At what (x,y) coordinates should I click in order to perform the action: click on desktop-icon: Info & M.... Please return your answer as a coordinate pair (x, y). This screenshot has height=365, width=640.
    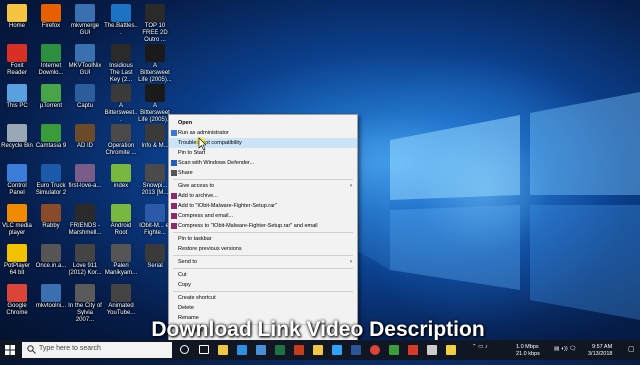
    Looking at the image, I should click on (155, 137).